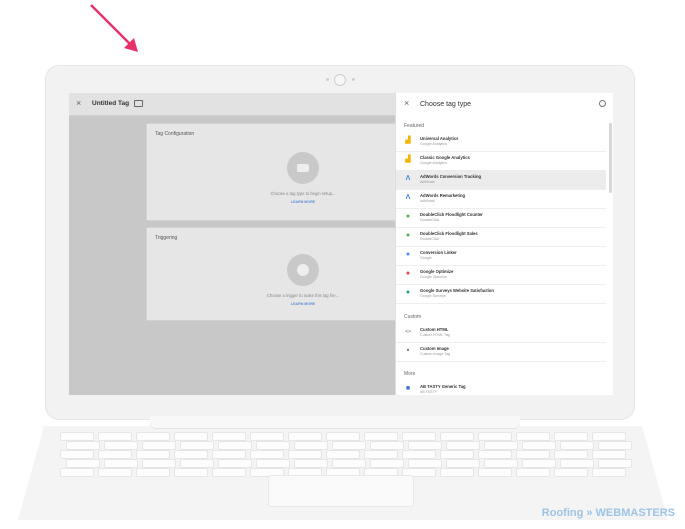 The height and width of the screenshot is (529, 685). I want to click on code-icon: <>, so click(408, 332).